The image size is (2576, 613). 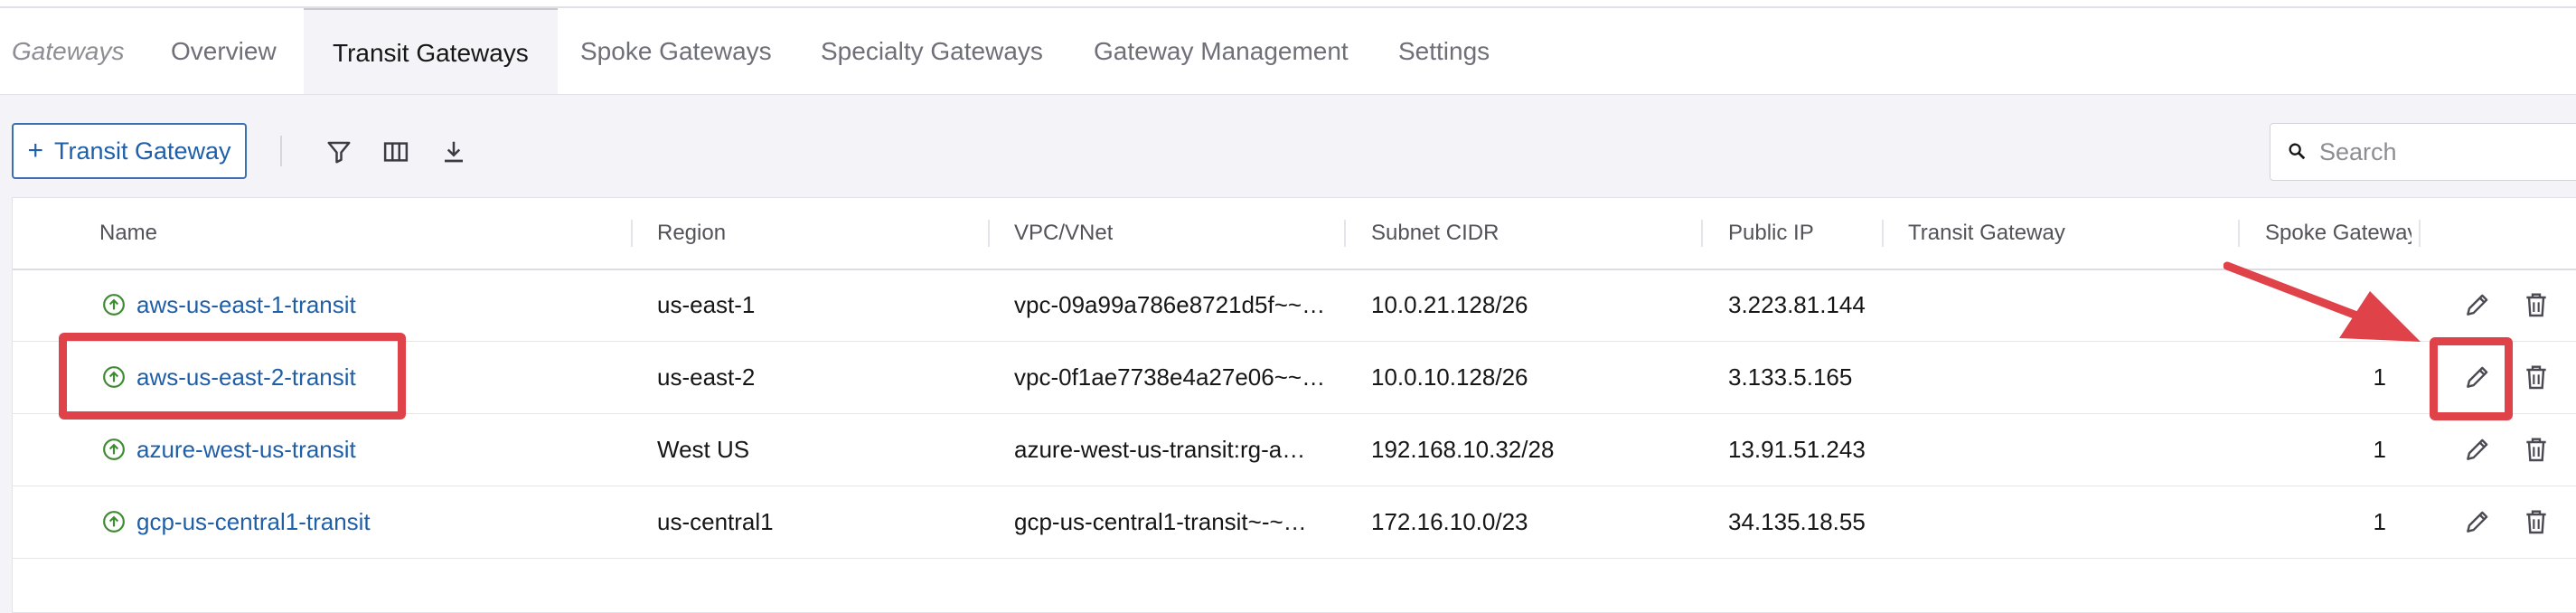 What do you see at coordinates (1797, 304) in the screenshot?
I see `public-ip-cell: 3.223.81.144` at bounding box center [1797, 304].